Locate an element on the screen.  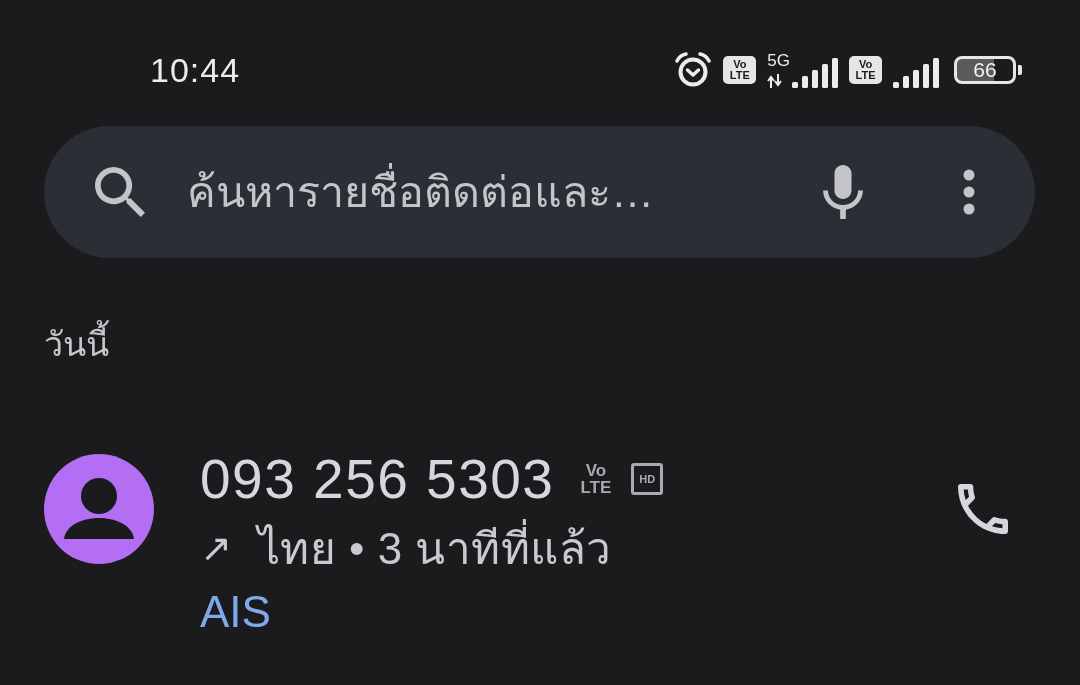
carrier-label: AIS is located at coordinates (235, 612).